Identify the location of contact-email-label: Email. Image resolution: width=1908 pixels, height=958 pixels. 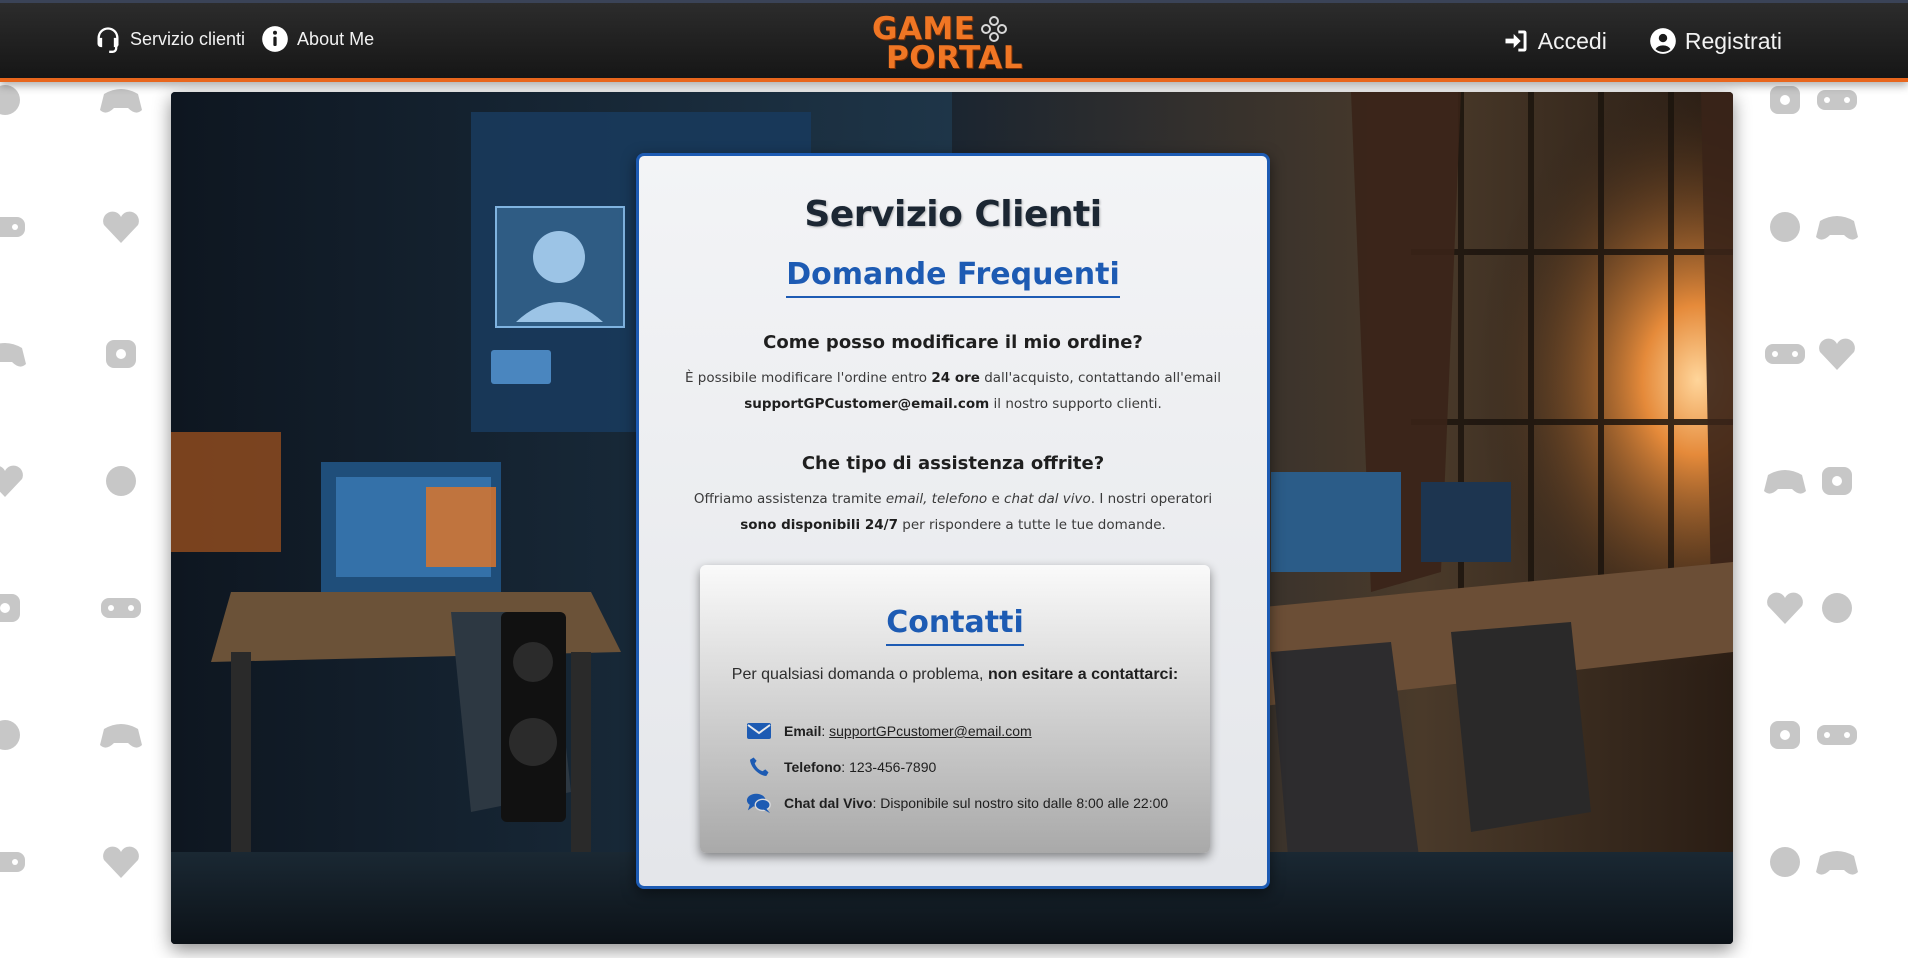
(803, 731).